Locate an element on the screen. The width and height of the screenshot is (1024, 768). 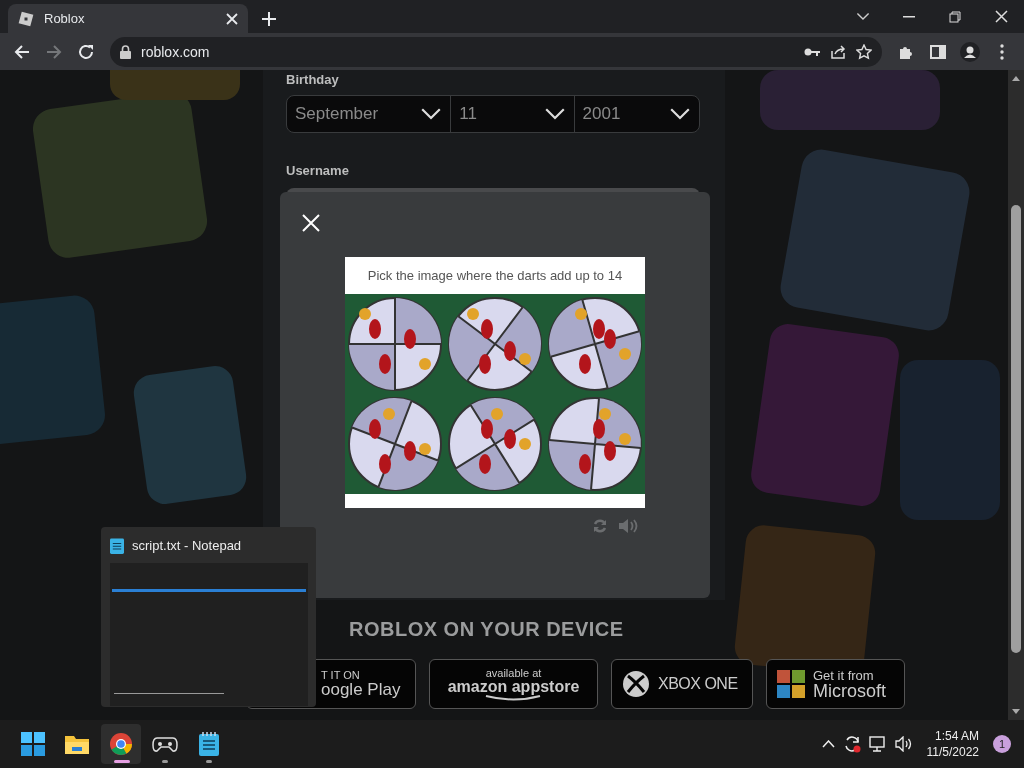
address-bar: roblox.com is located at coordinates (496, 51).